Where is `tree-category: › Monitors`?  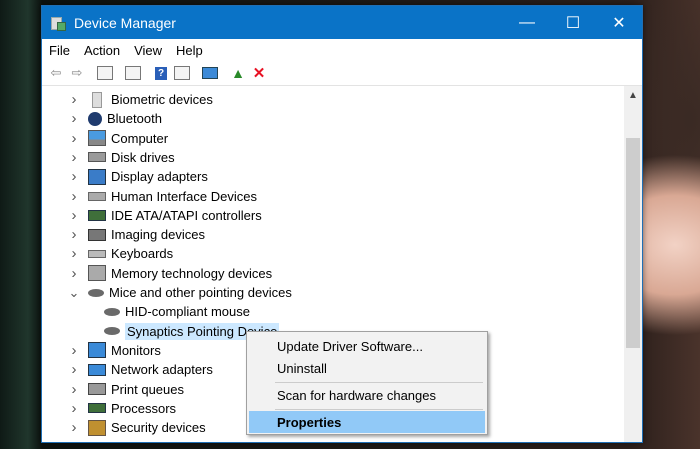
tree-category: › Monitors is located at coordinates (114, 350).